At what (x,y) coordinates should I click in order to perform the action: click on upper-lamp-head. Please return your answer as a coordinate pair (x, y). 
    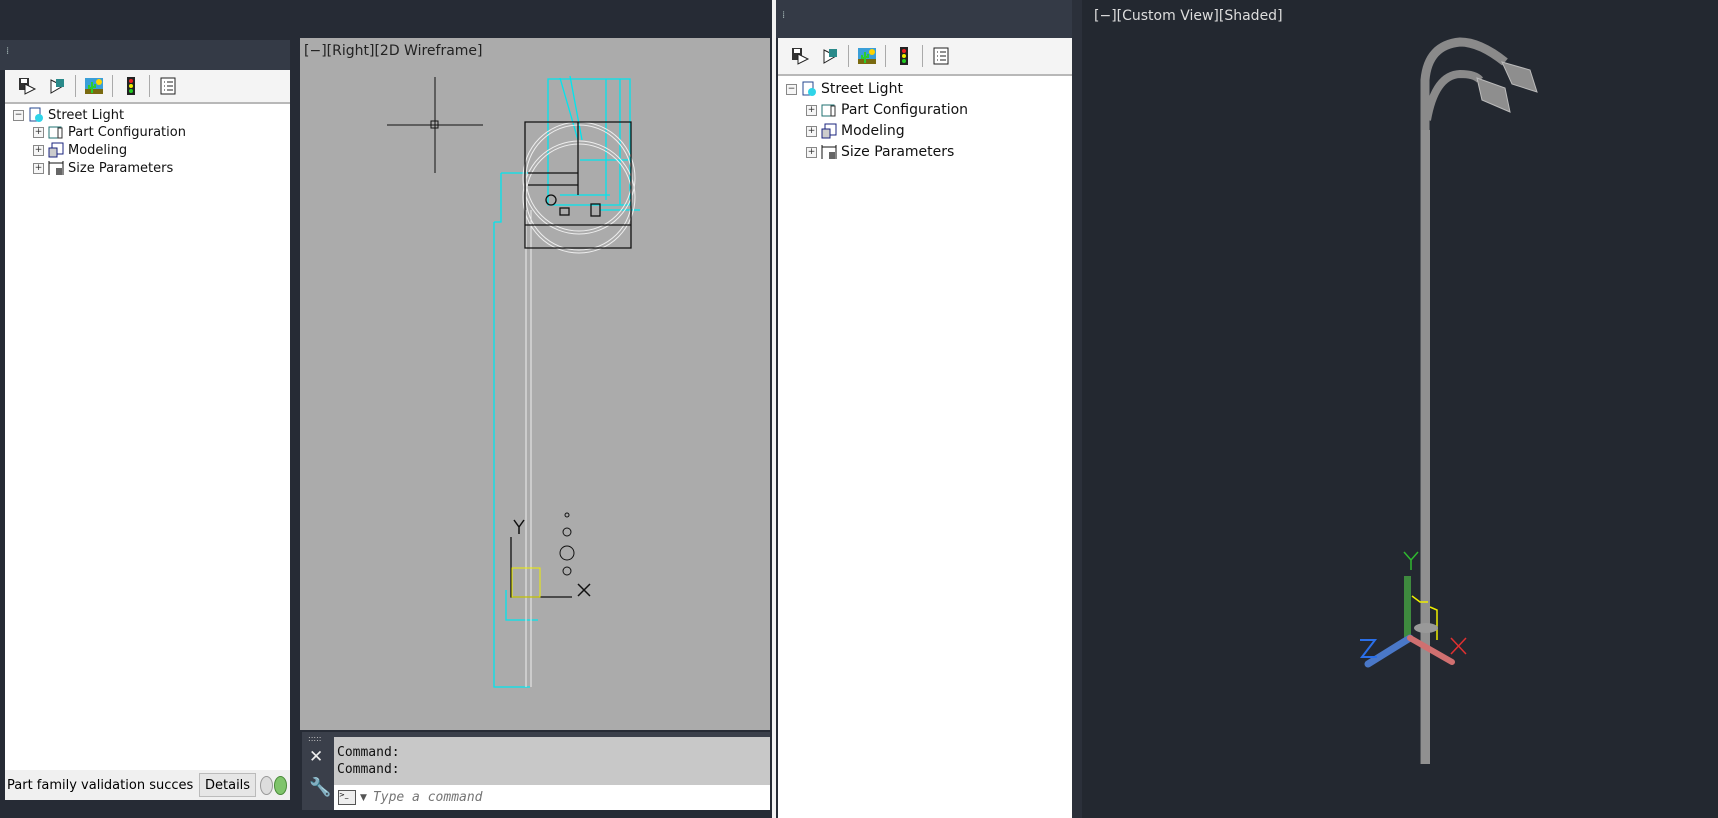
    Looking at the image, I should click on (1519, 77).